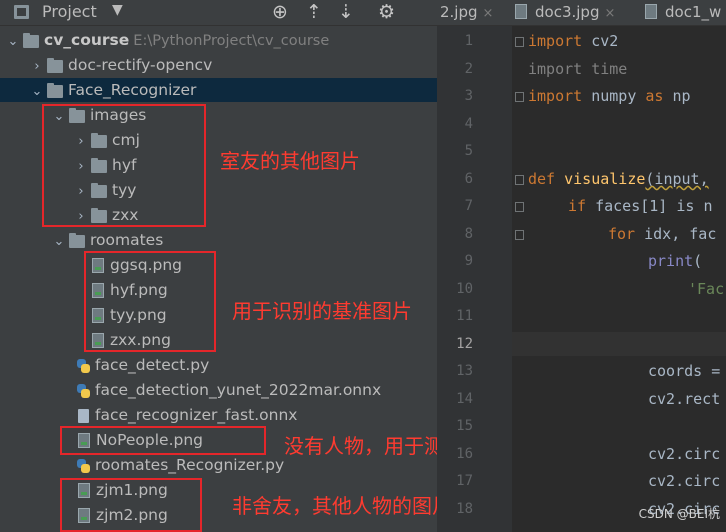 The width and height of the screenshot is (726, 532). I want to click on project-title: Project, so click(69, 11).